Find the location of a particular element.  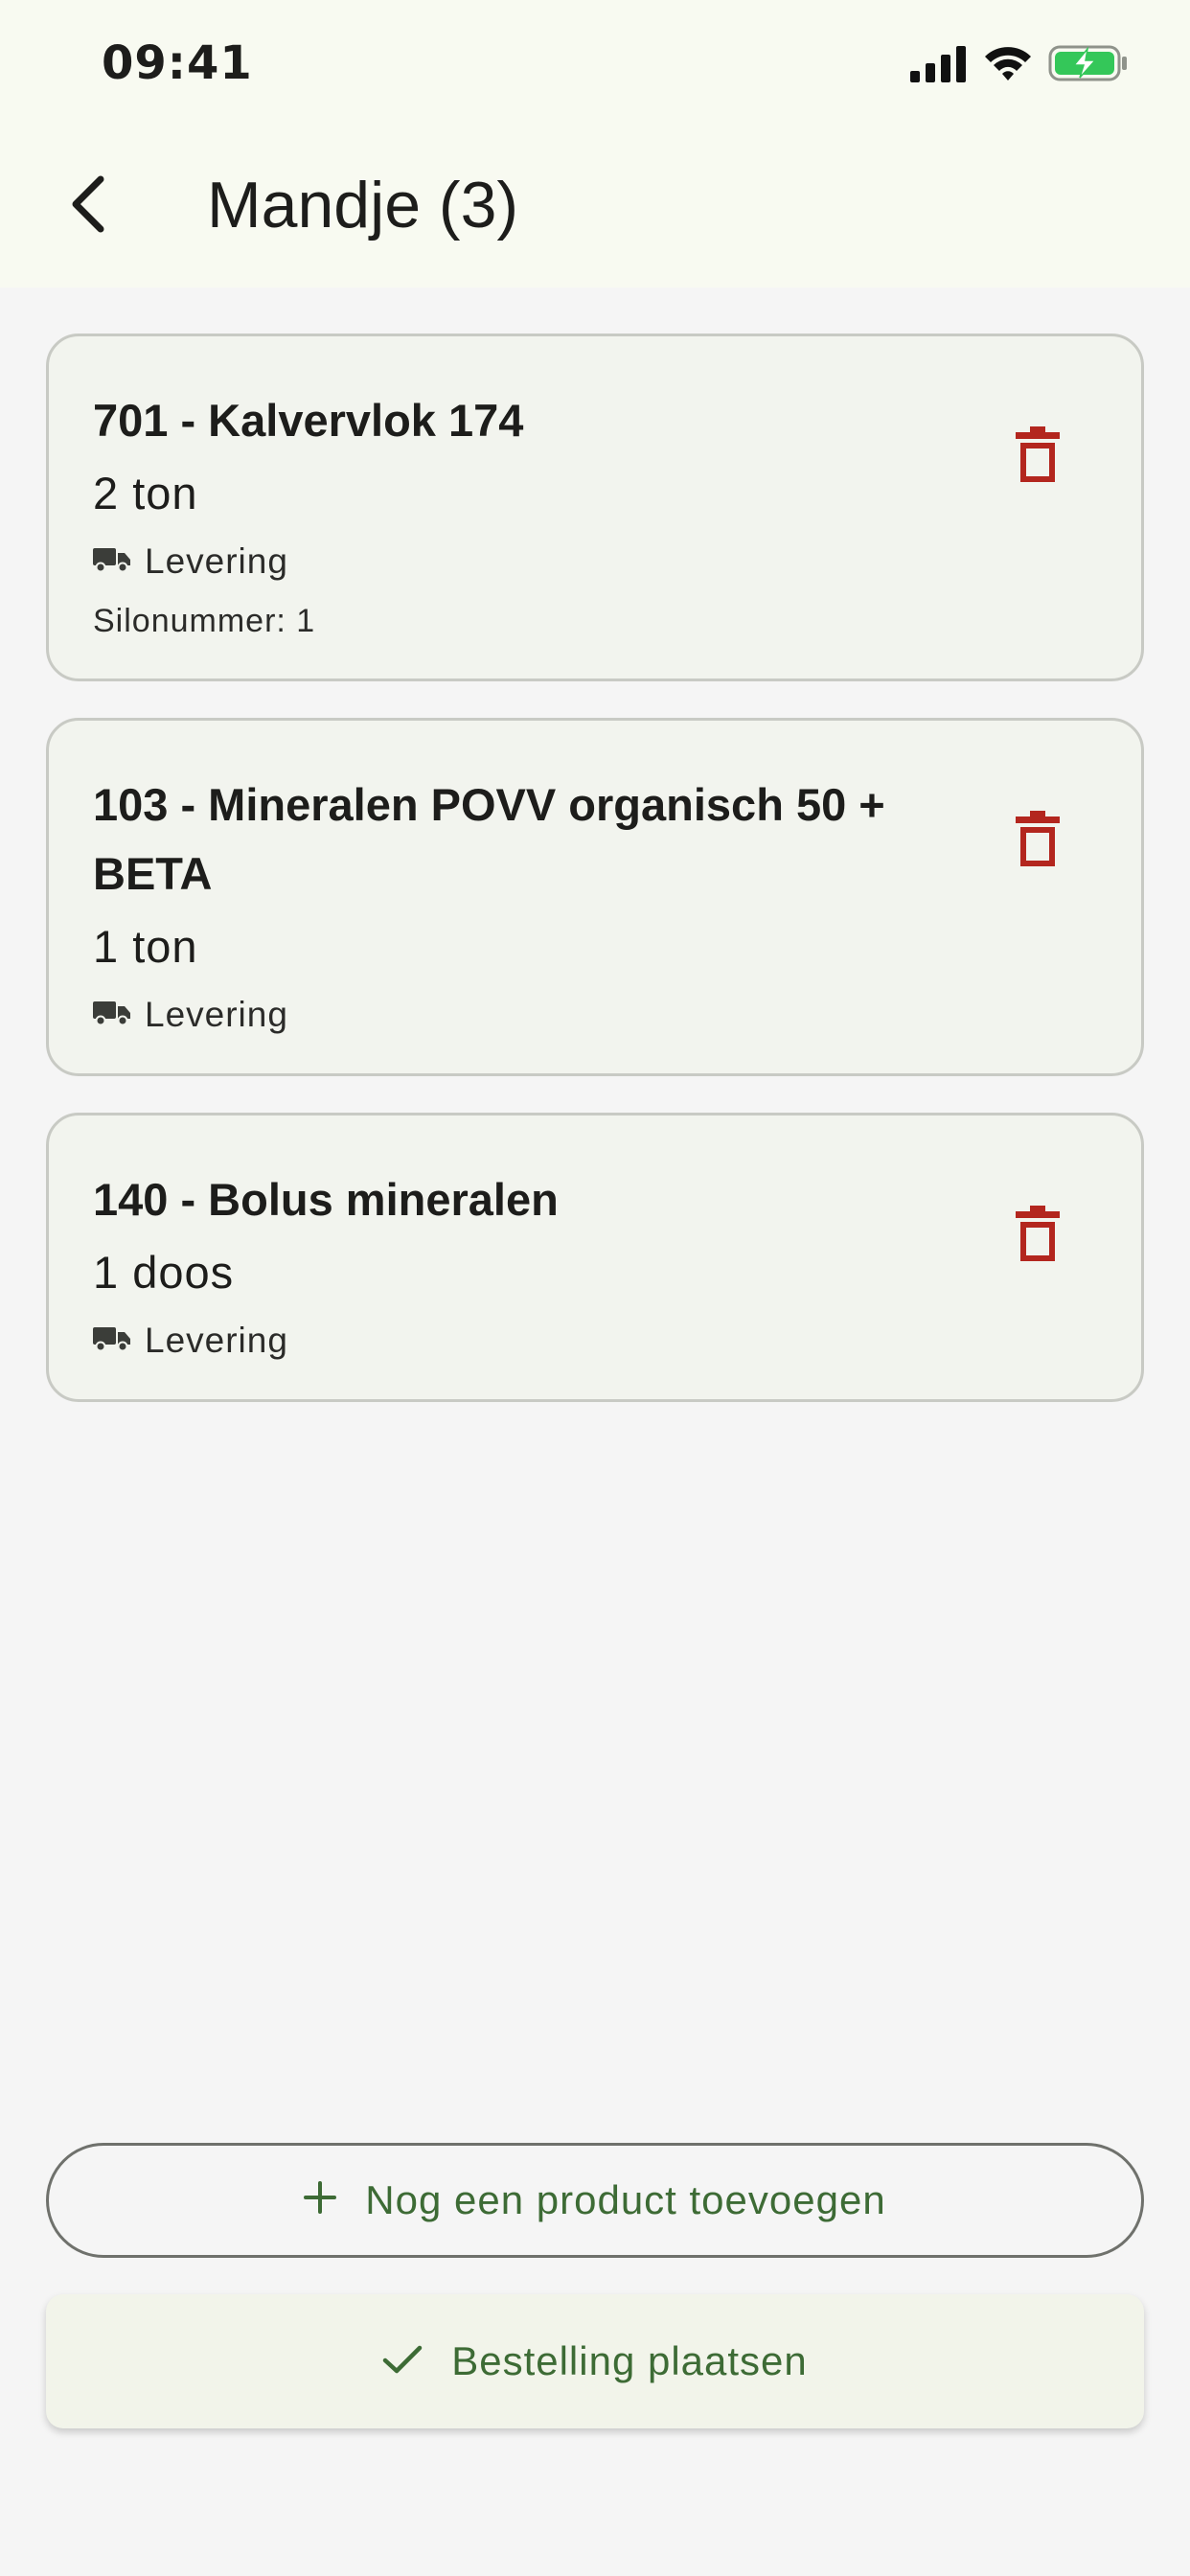

place-order-label: Bestelling plaatsen is located at coordinates (630, 2360).